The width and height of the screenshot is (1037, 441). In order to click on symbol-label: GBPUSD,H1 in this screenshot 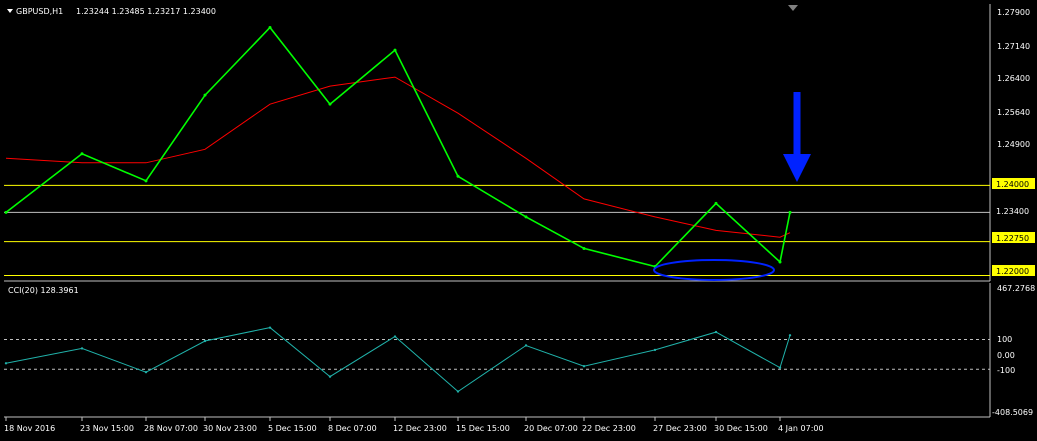, I will do `click(39, 11)`.